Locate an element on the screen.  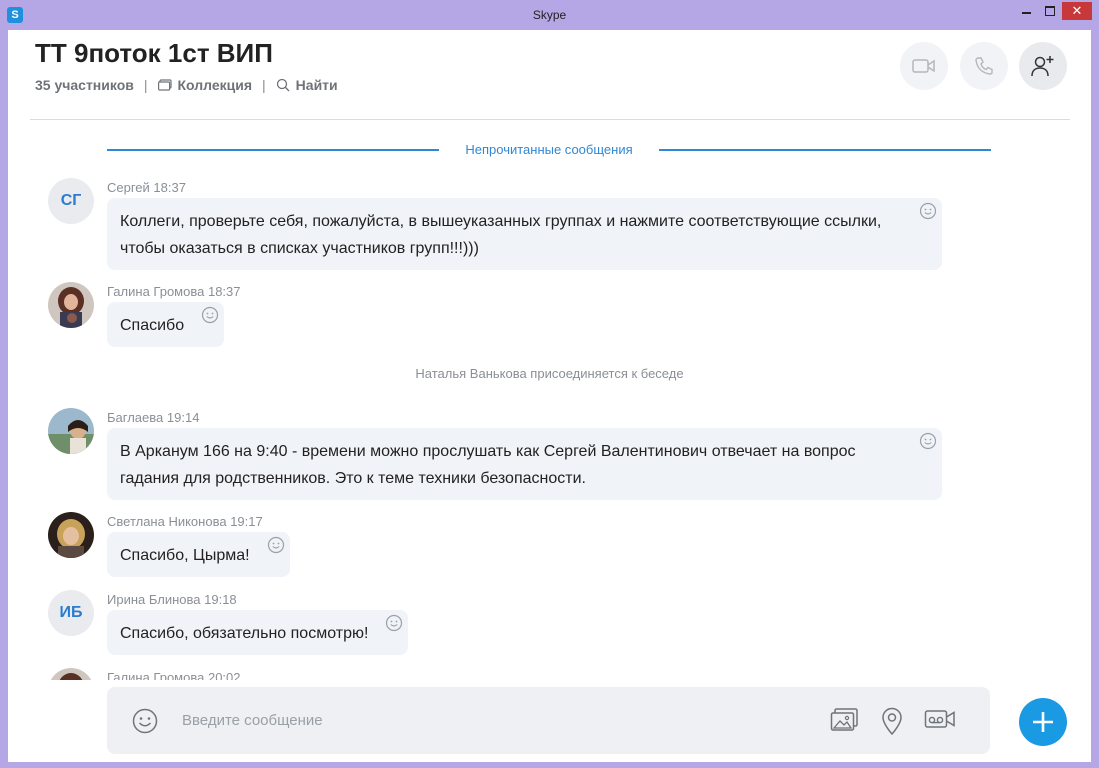
add-participant-button is located at coordinates (1043, 66).